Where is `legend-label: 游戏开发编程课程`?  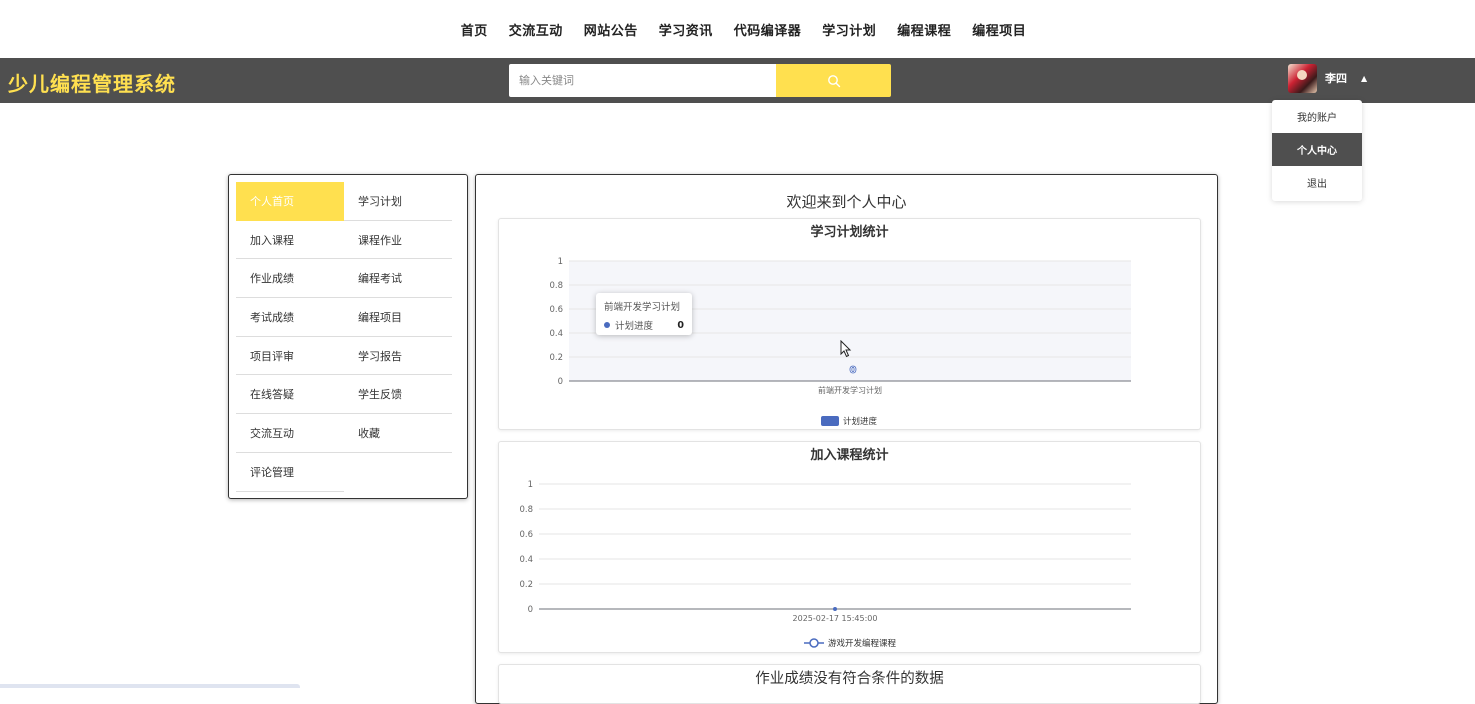 legend-label: 游戏开发编程课程 is located at coordinates (862, 643).